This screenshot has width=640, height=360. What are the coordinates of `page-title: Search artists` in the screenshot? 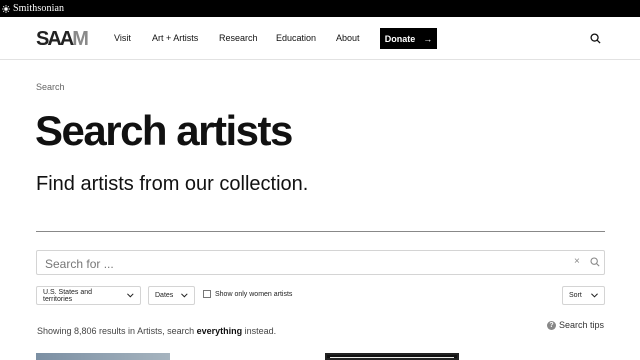 It's located at (164, 130).